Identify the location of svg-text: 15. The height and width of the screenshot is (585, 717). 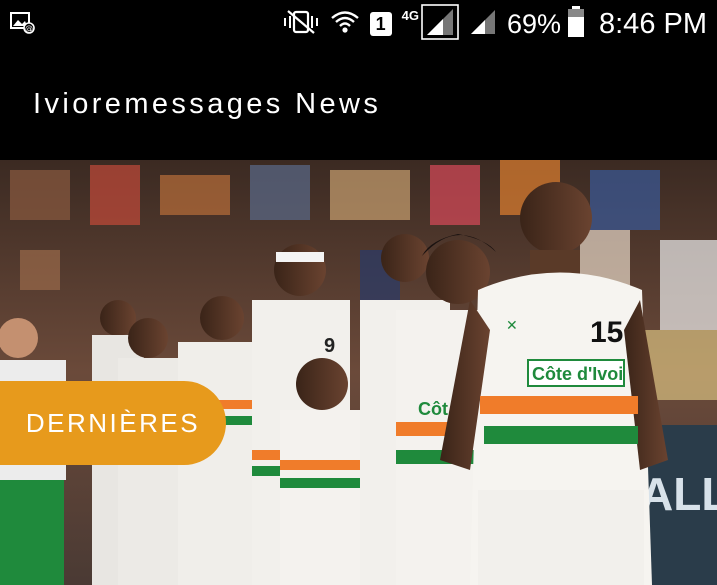
(606, 332).